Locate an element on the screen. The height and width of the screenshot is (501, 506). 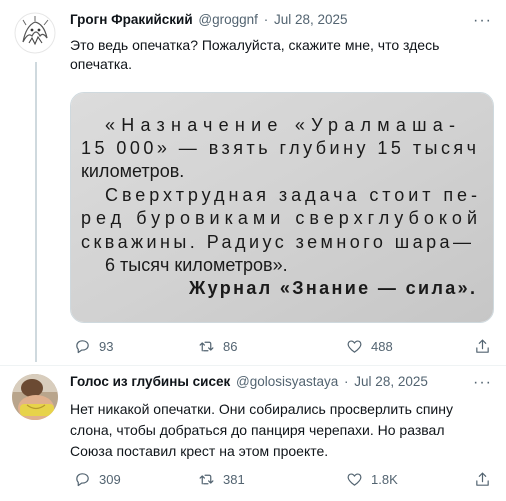
reply-button: 309 is located at coordinates (97, 479).